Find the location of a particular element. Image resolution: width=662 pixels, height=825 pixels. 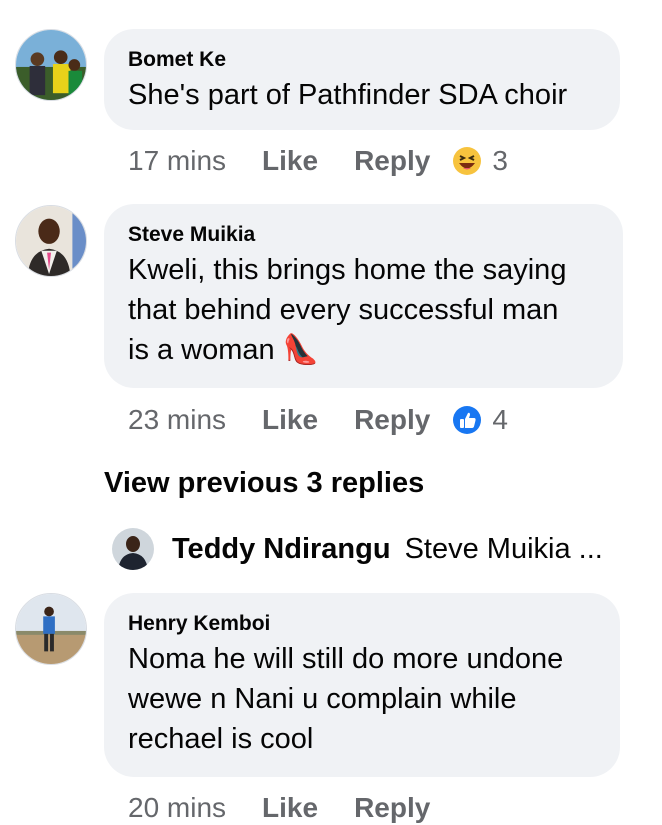

comment-time: 23 mins is located at coordinates (177, 420).